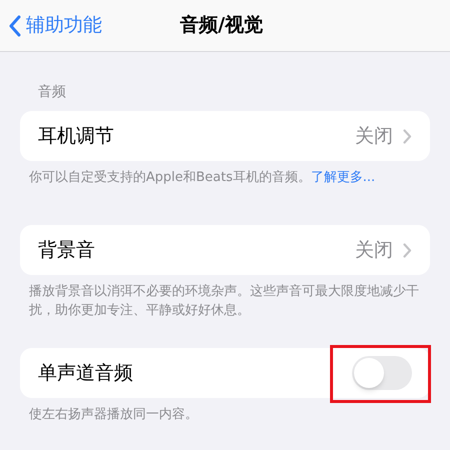 The width and height of the screenshot is (450, 450). Describe the element at coordinates (224, 301) in the screenshot. I see `footer-note: 播放背景音以消弭不必要的环境杂声。这些声音可最大限度地减少干扰，助你更加专注、平静或好好休息。` at that location.